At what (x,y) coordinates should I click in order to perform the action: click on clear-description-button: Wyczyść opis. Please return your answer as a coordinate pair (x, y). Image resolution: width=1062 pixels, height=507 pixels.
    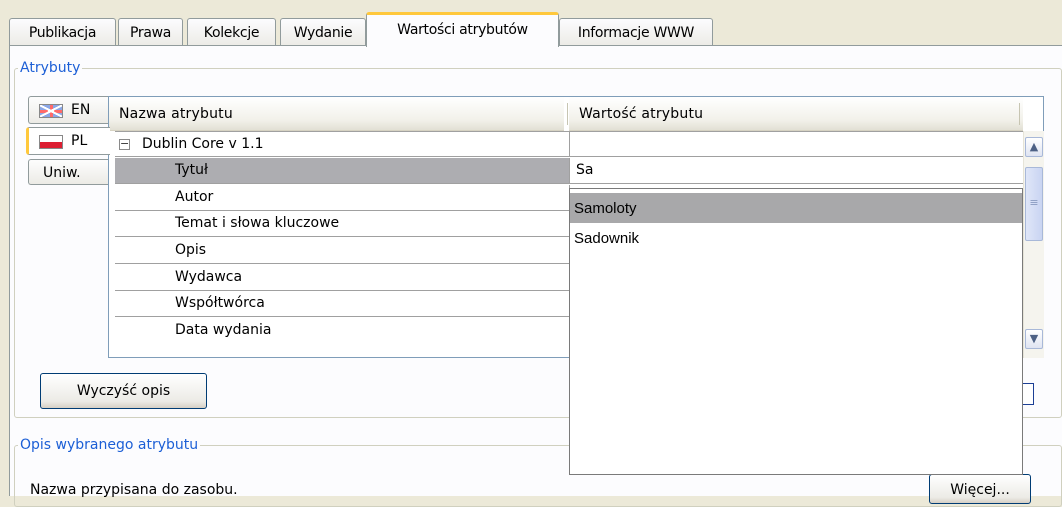
    Looking at the image, I should click on (123, 391).